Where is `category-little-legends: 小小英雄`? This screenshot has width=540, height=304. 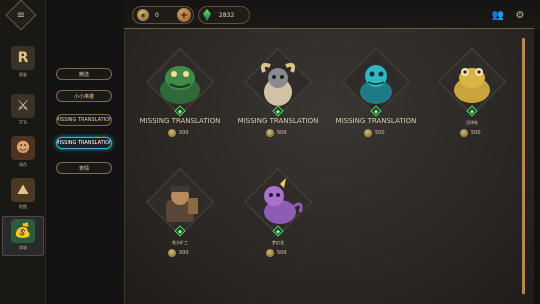 category-little-legends: 小小英雄 is located at coordinates (84, 96).